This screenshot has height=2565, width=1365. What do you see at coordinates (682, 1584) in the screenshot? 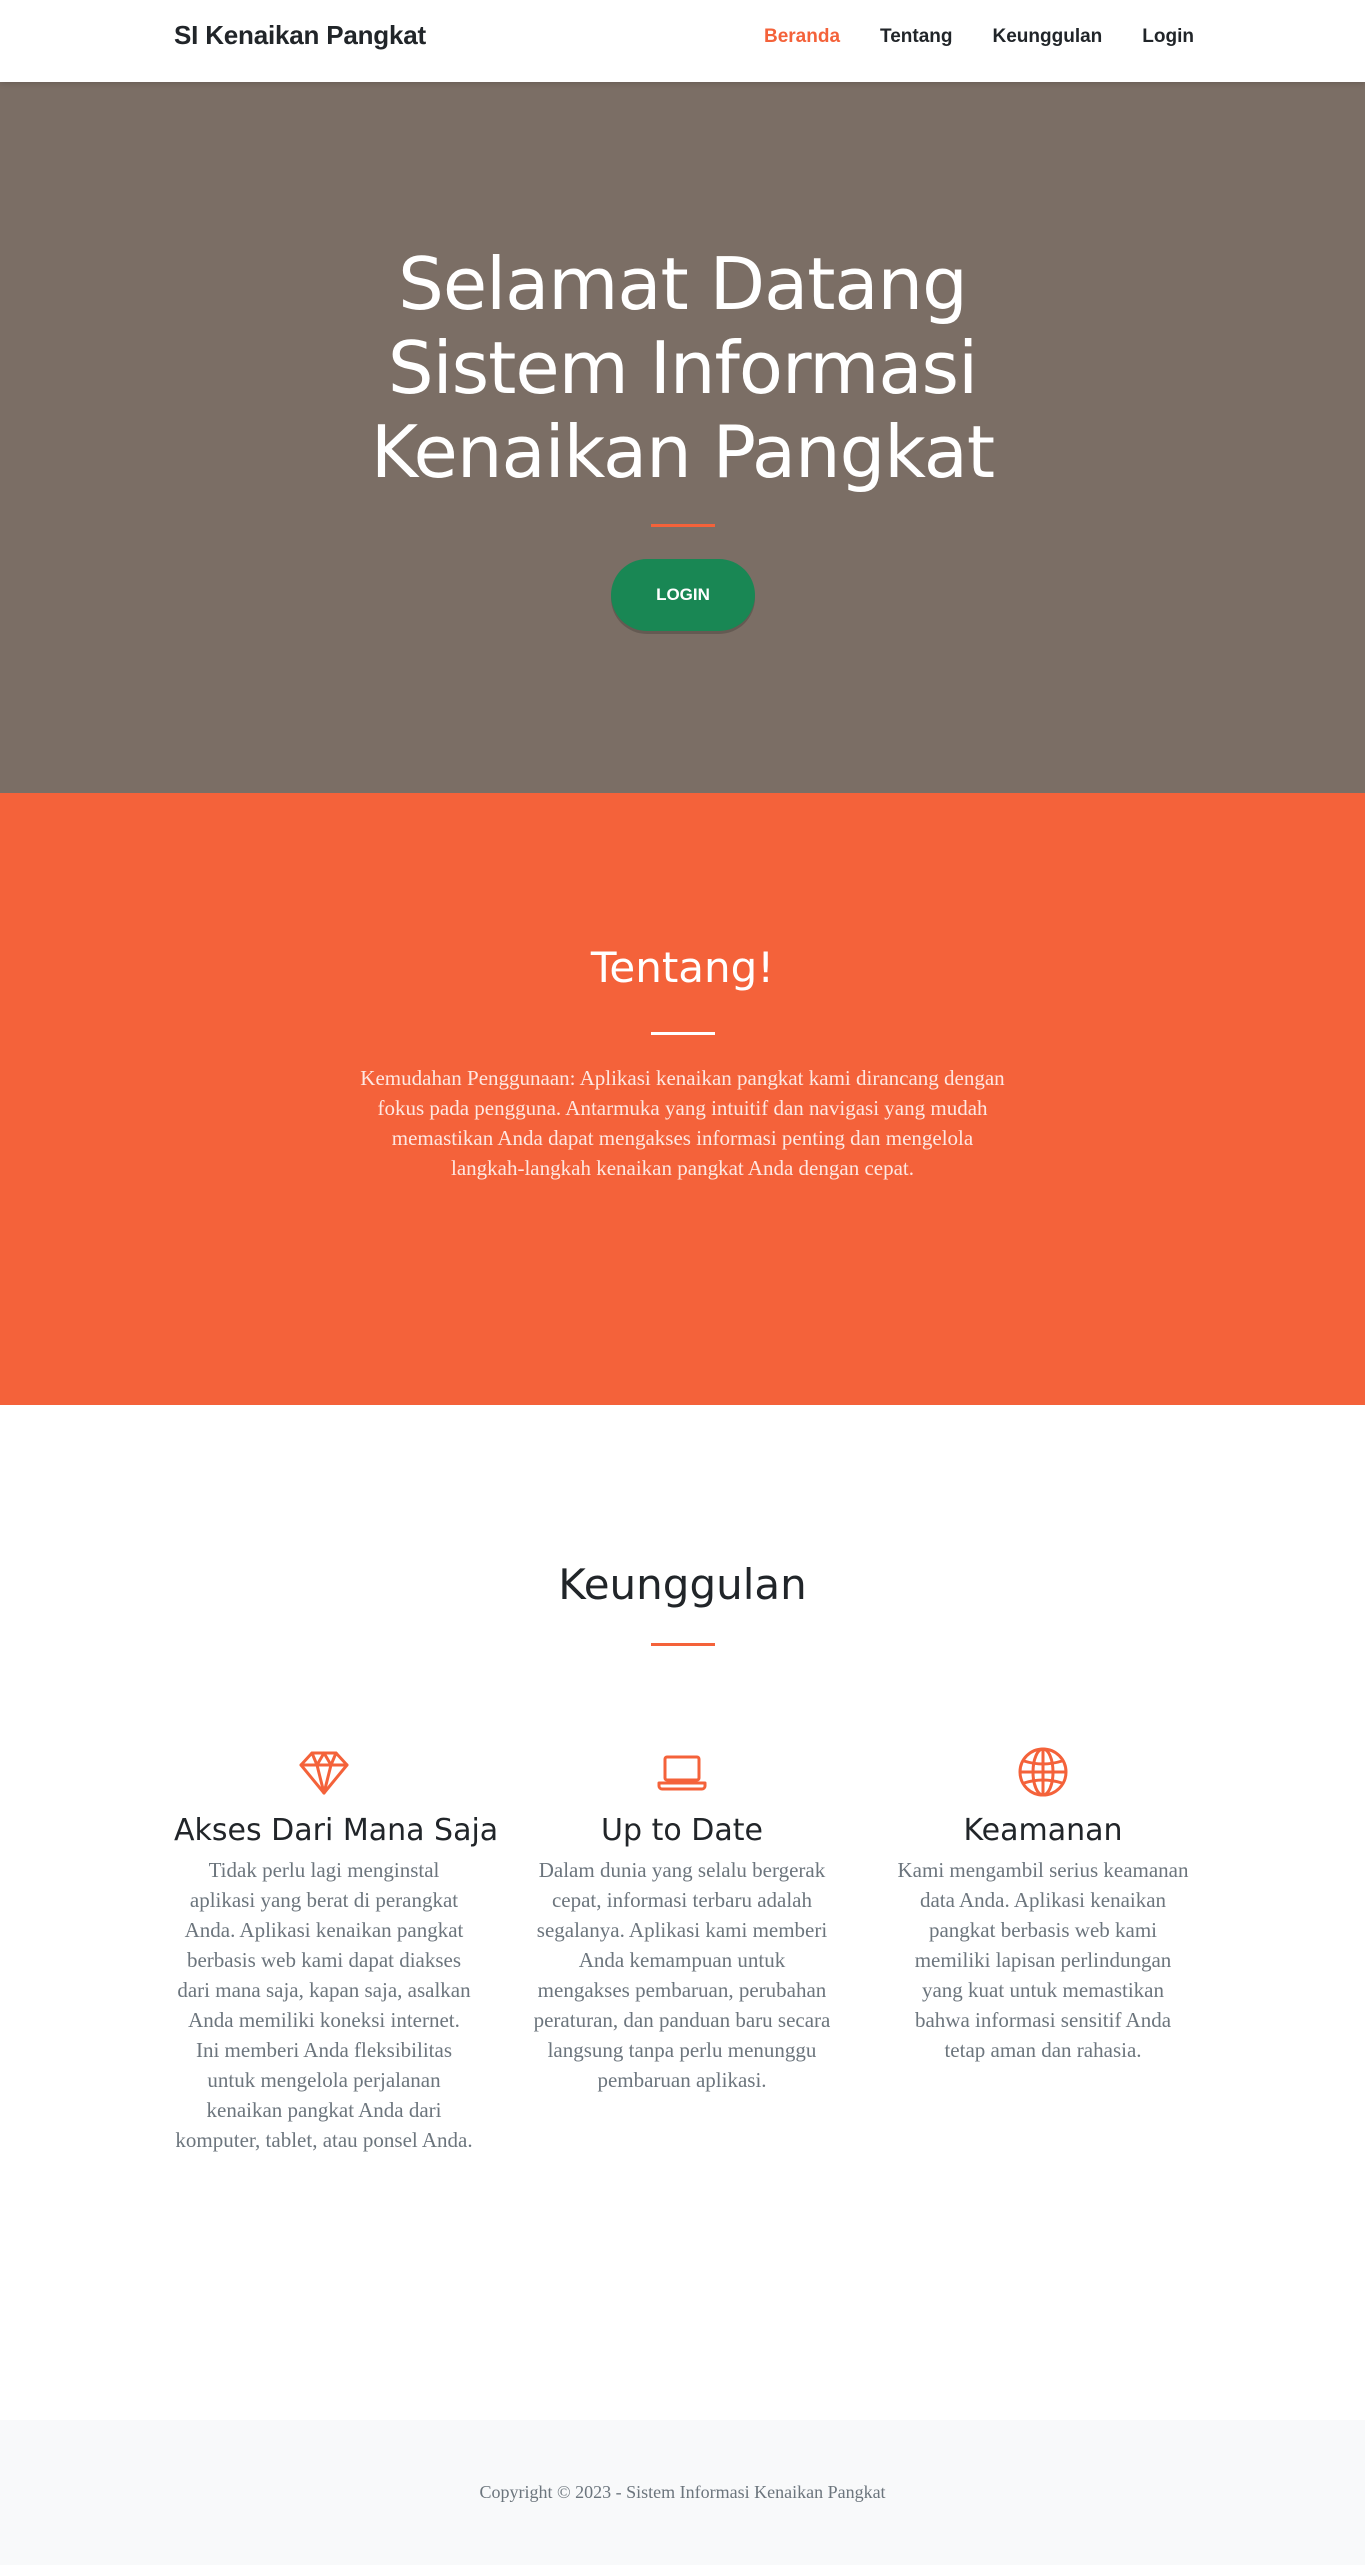
I see `features-title: Keunggulan` at bounding box center [682, 1584].